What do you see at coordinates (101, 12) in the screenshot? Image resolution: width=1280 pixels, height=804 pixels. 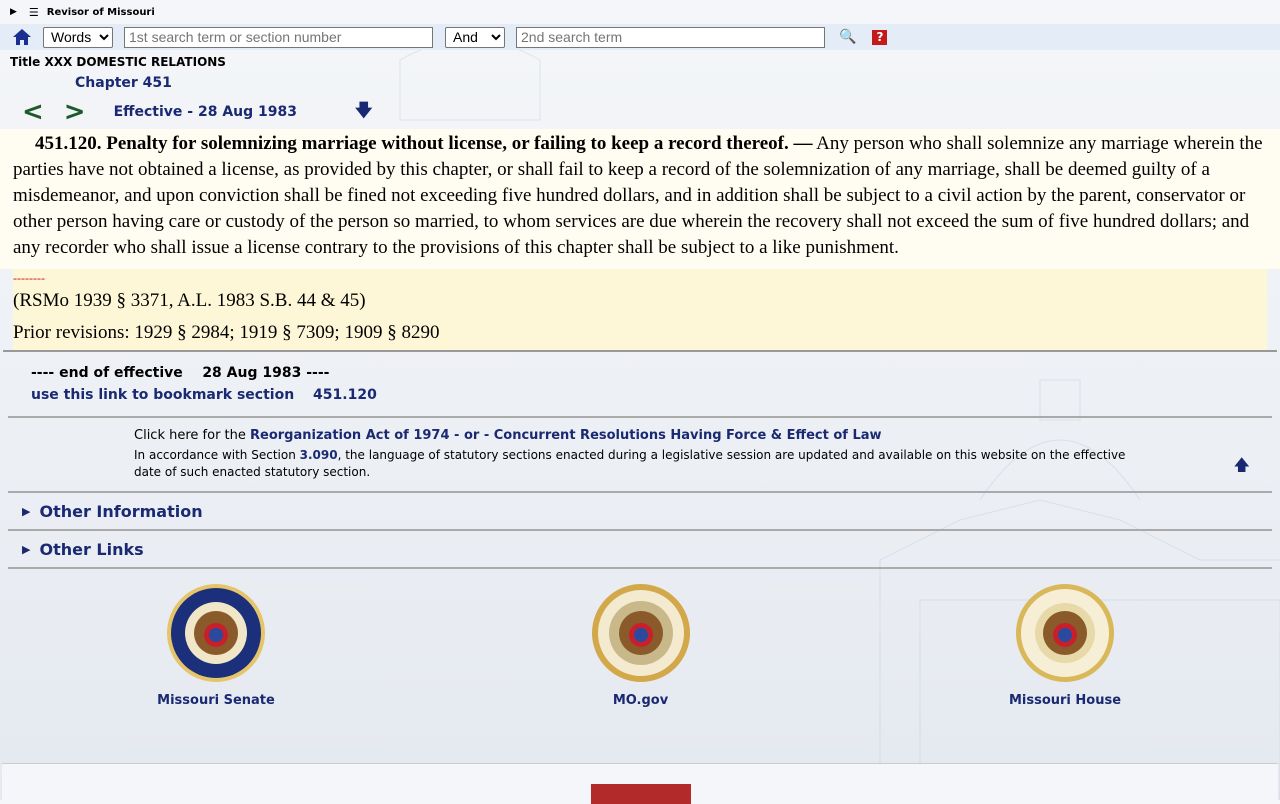 I see `site-name: Revisor of Missouri` at bounding box center [101, 12].